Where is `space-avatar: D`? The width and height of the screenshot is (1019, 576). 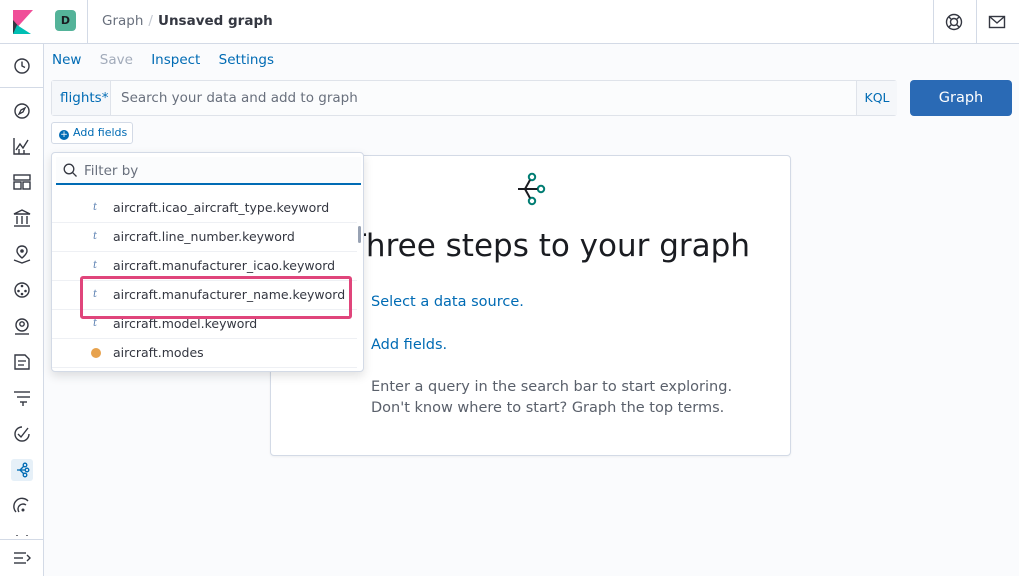 space-avatar: D is located at coordinates (65, 20).